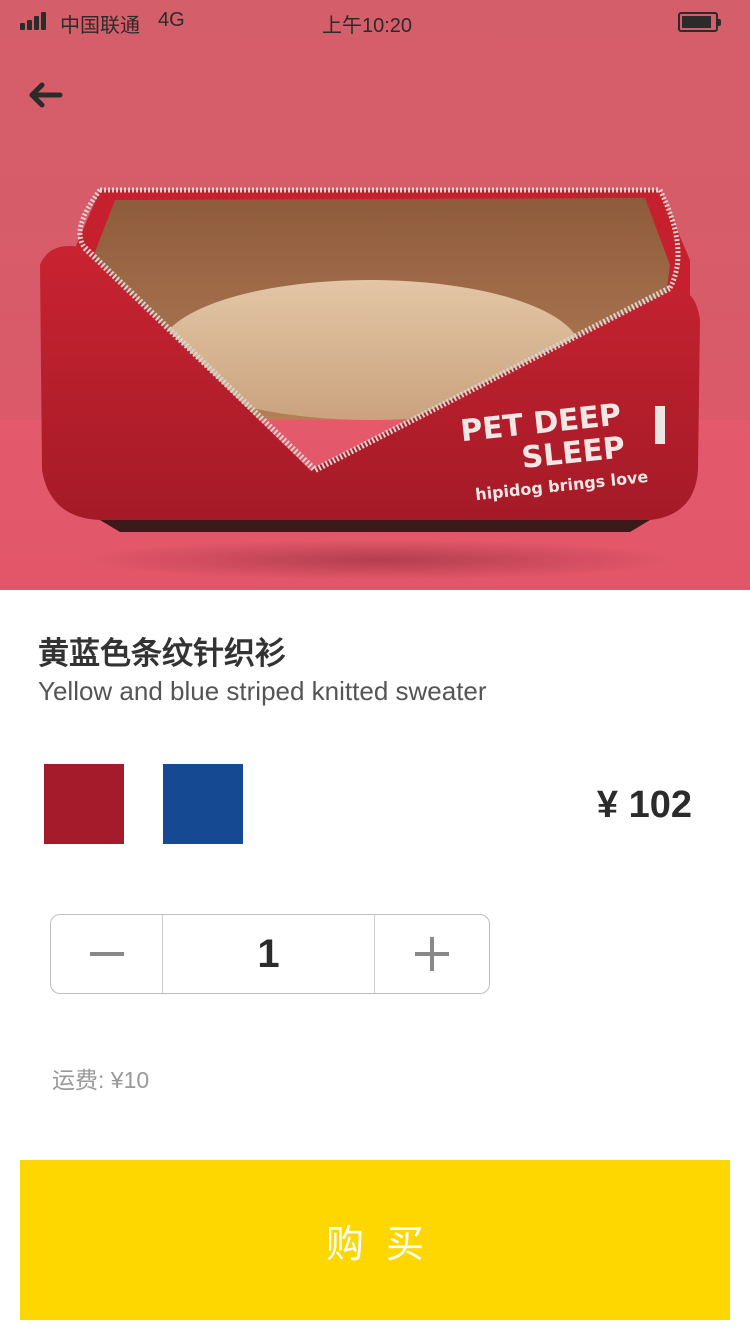 The image size is (750, 1334). I want to click on arrow-left-icon, so click(46, 95).